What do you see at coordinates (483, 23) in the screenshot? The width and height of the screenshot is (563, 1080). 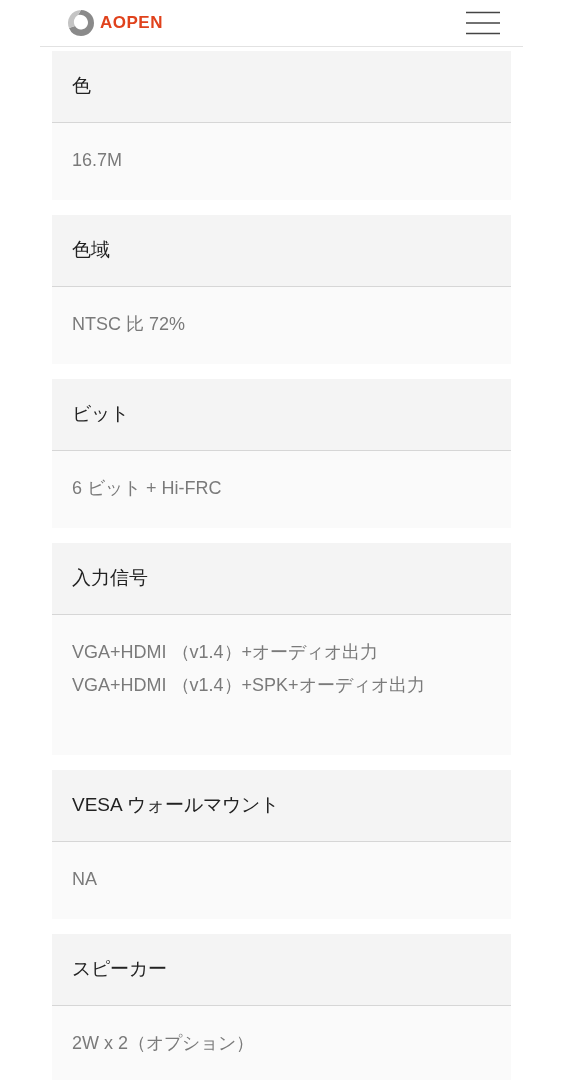 I see `menu-icon` at bounding box center [483, 23].